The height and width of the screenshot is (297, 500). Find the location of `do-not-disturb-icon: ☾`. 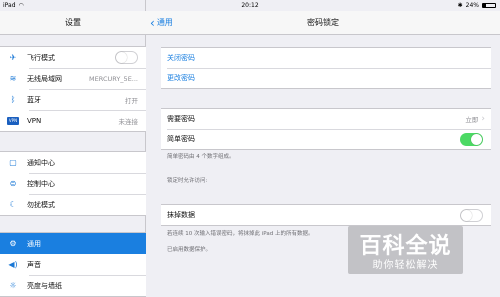

do-not-disturb-icon: ☾ is located at coordinates (13, 204).